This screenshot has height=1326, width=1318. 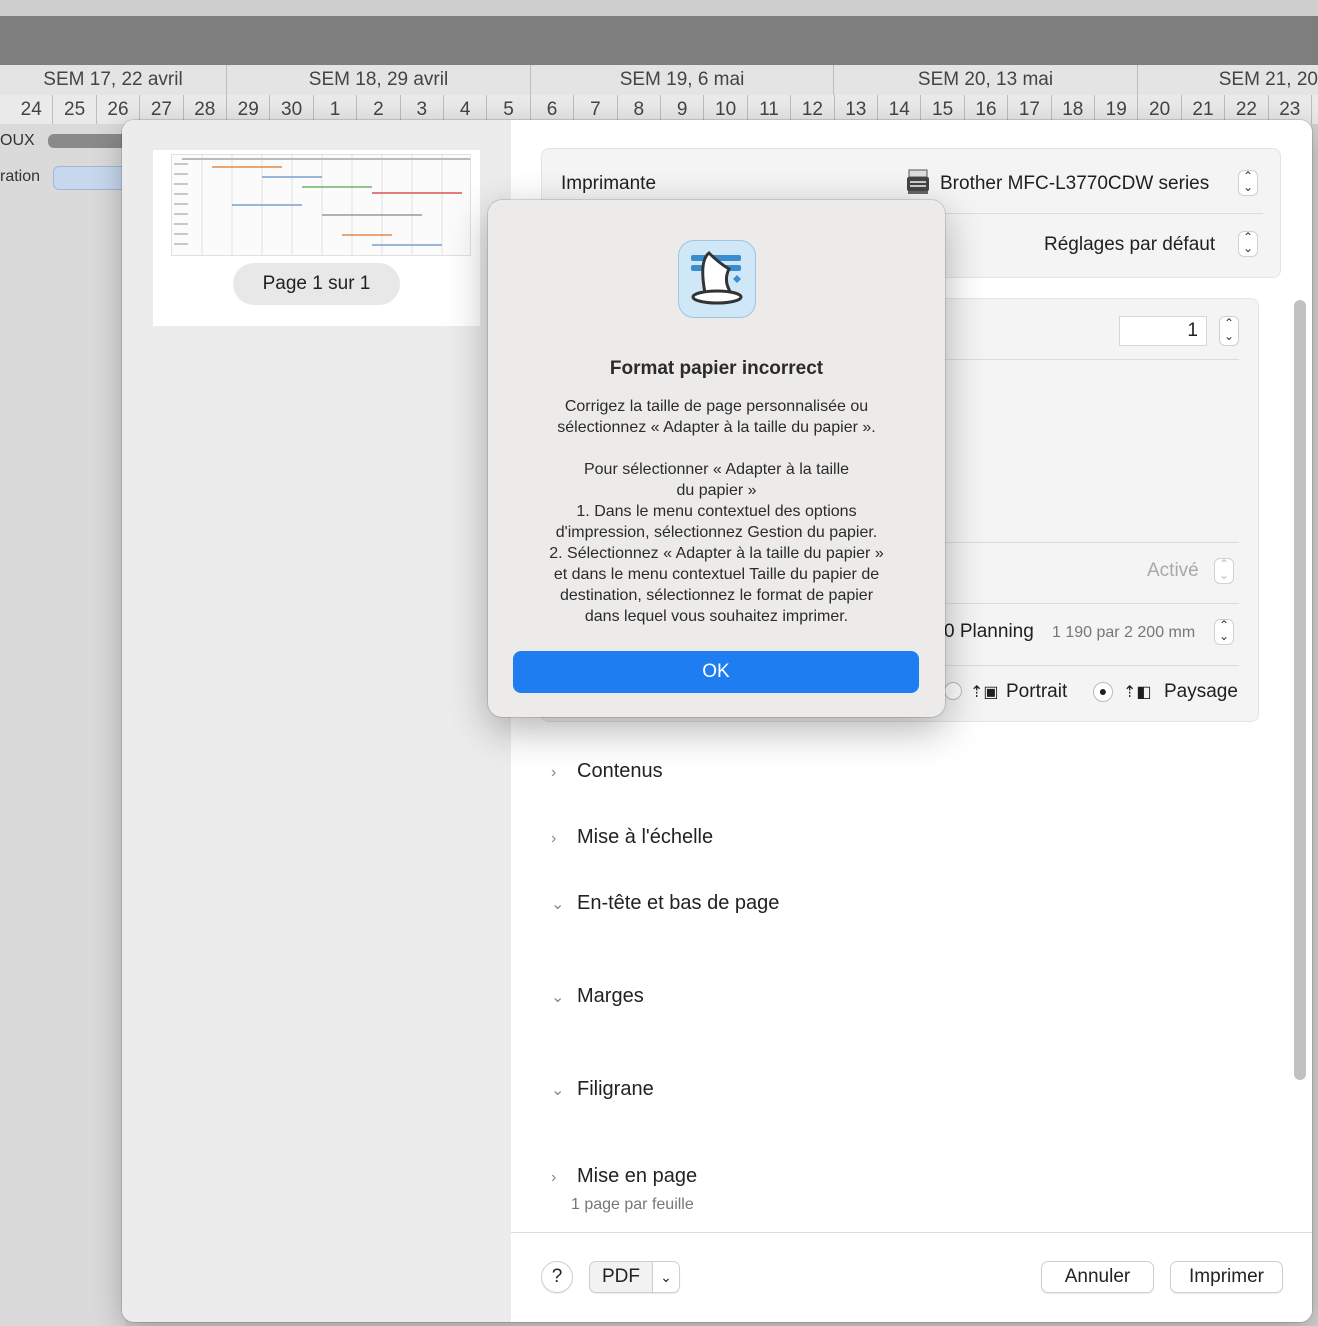 I want to click on week-label: SEM 19, 6 mai, so click(x=682, y=80).